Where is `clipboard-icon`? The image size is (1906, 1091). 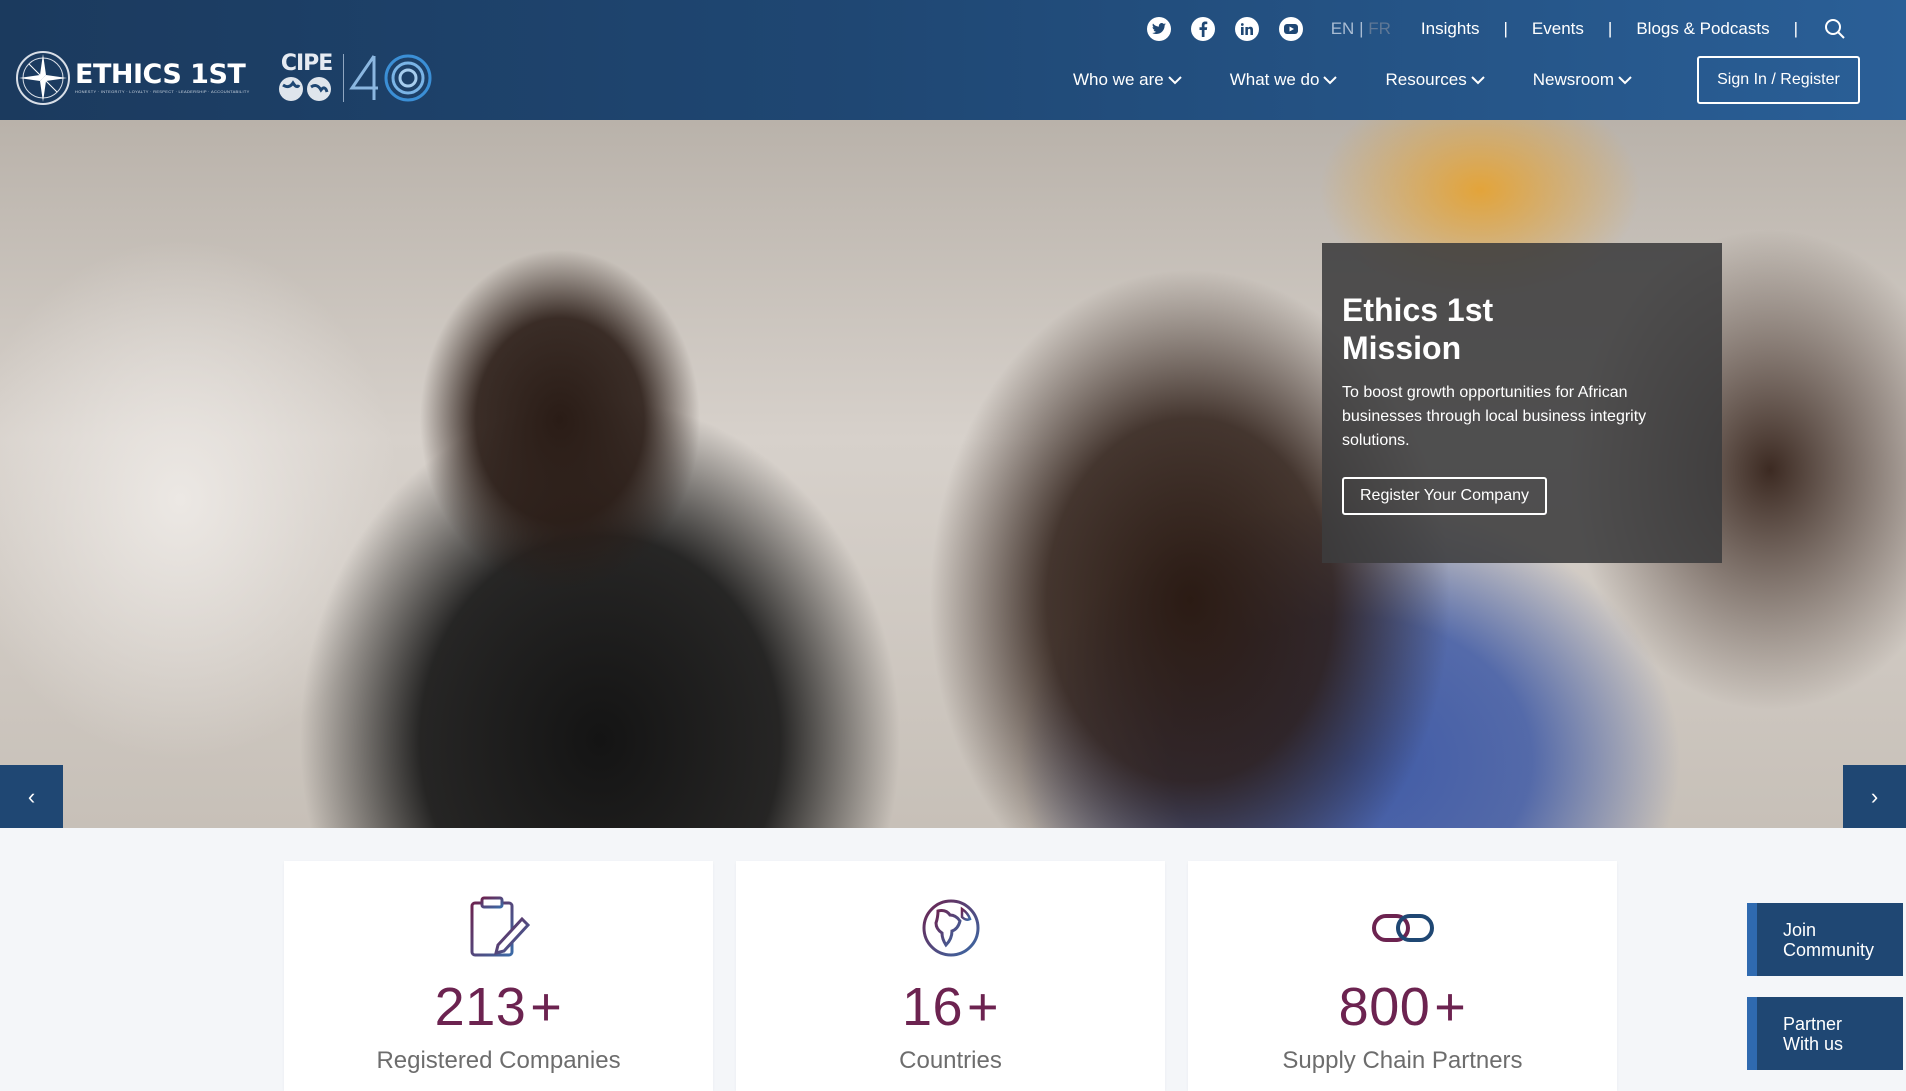 clipboard-icon is located at coordinates (499, 928).